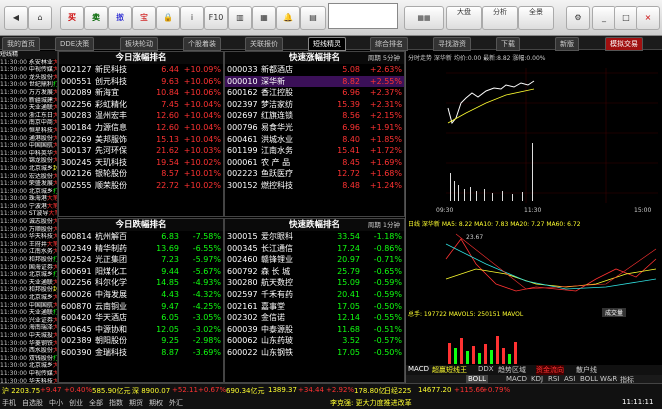 The height and width of the screenshot is (409, 662). I want to click on ranking-row: 000010 深华新 8.82 +2.55%, so click(314, 81).